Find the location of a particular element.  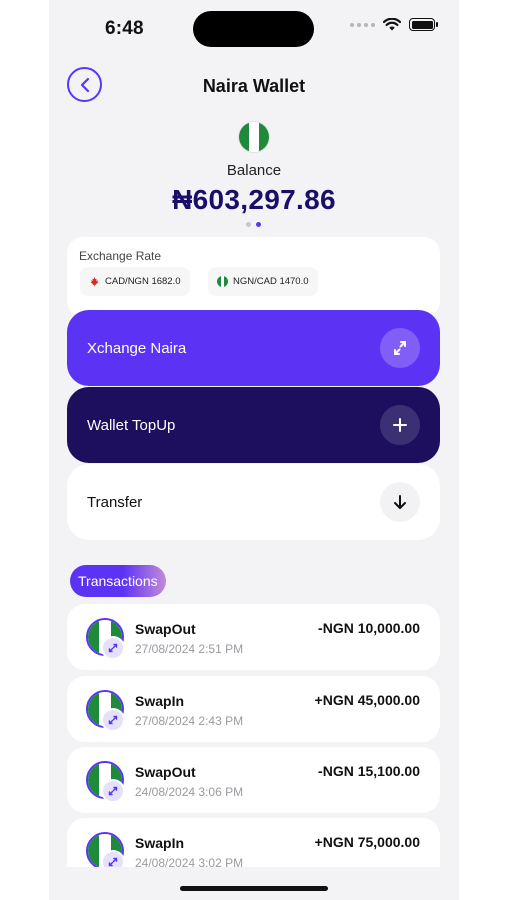

transaction-date: 27/08/2024 2:43 PM is located at coordinates (189, 721).